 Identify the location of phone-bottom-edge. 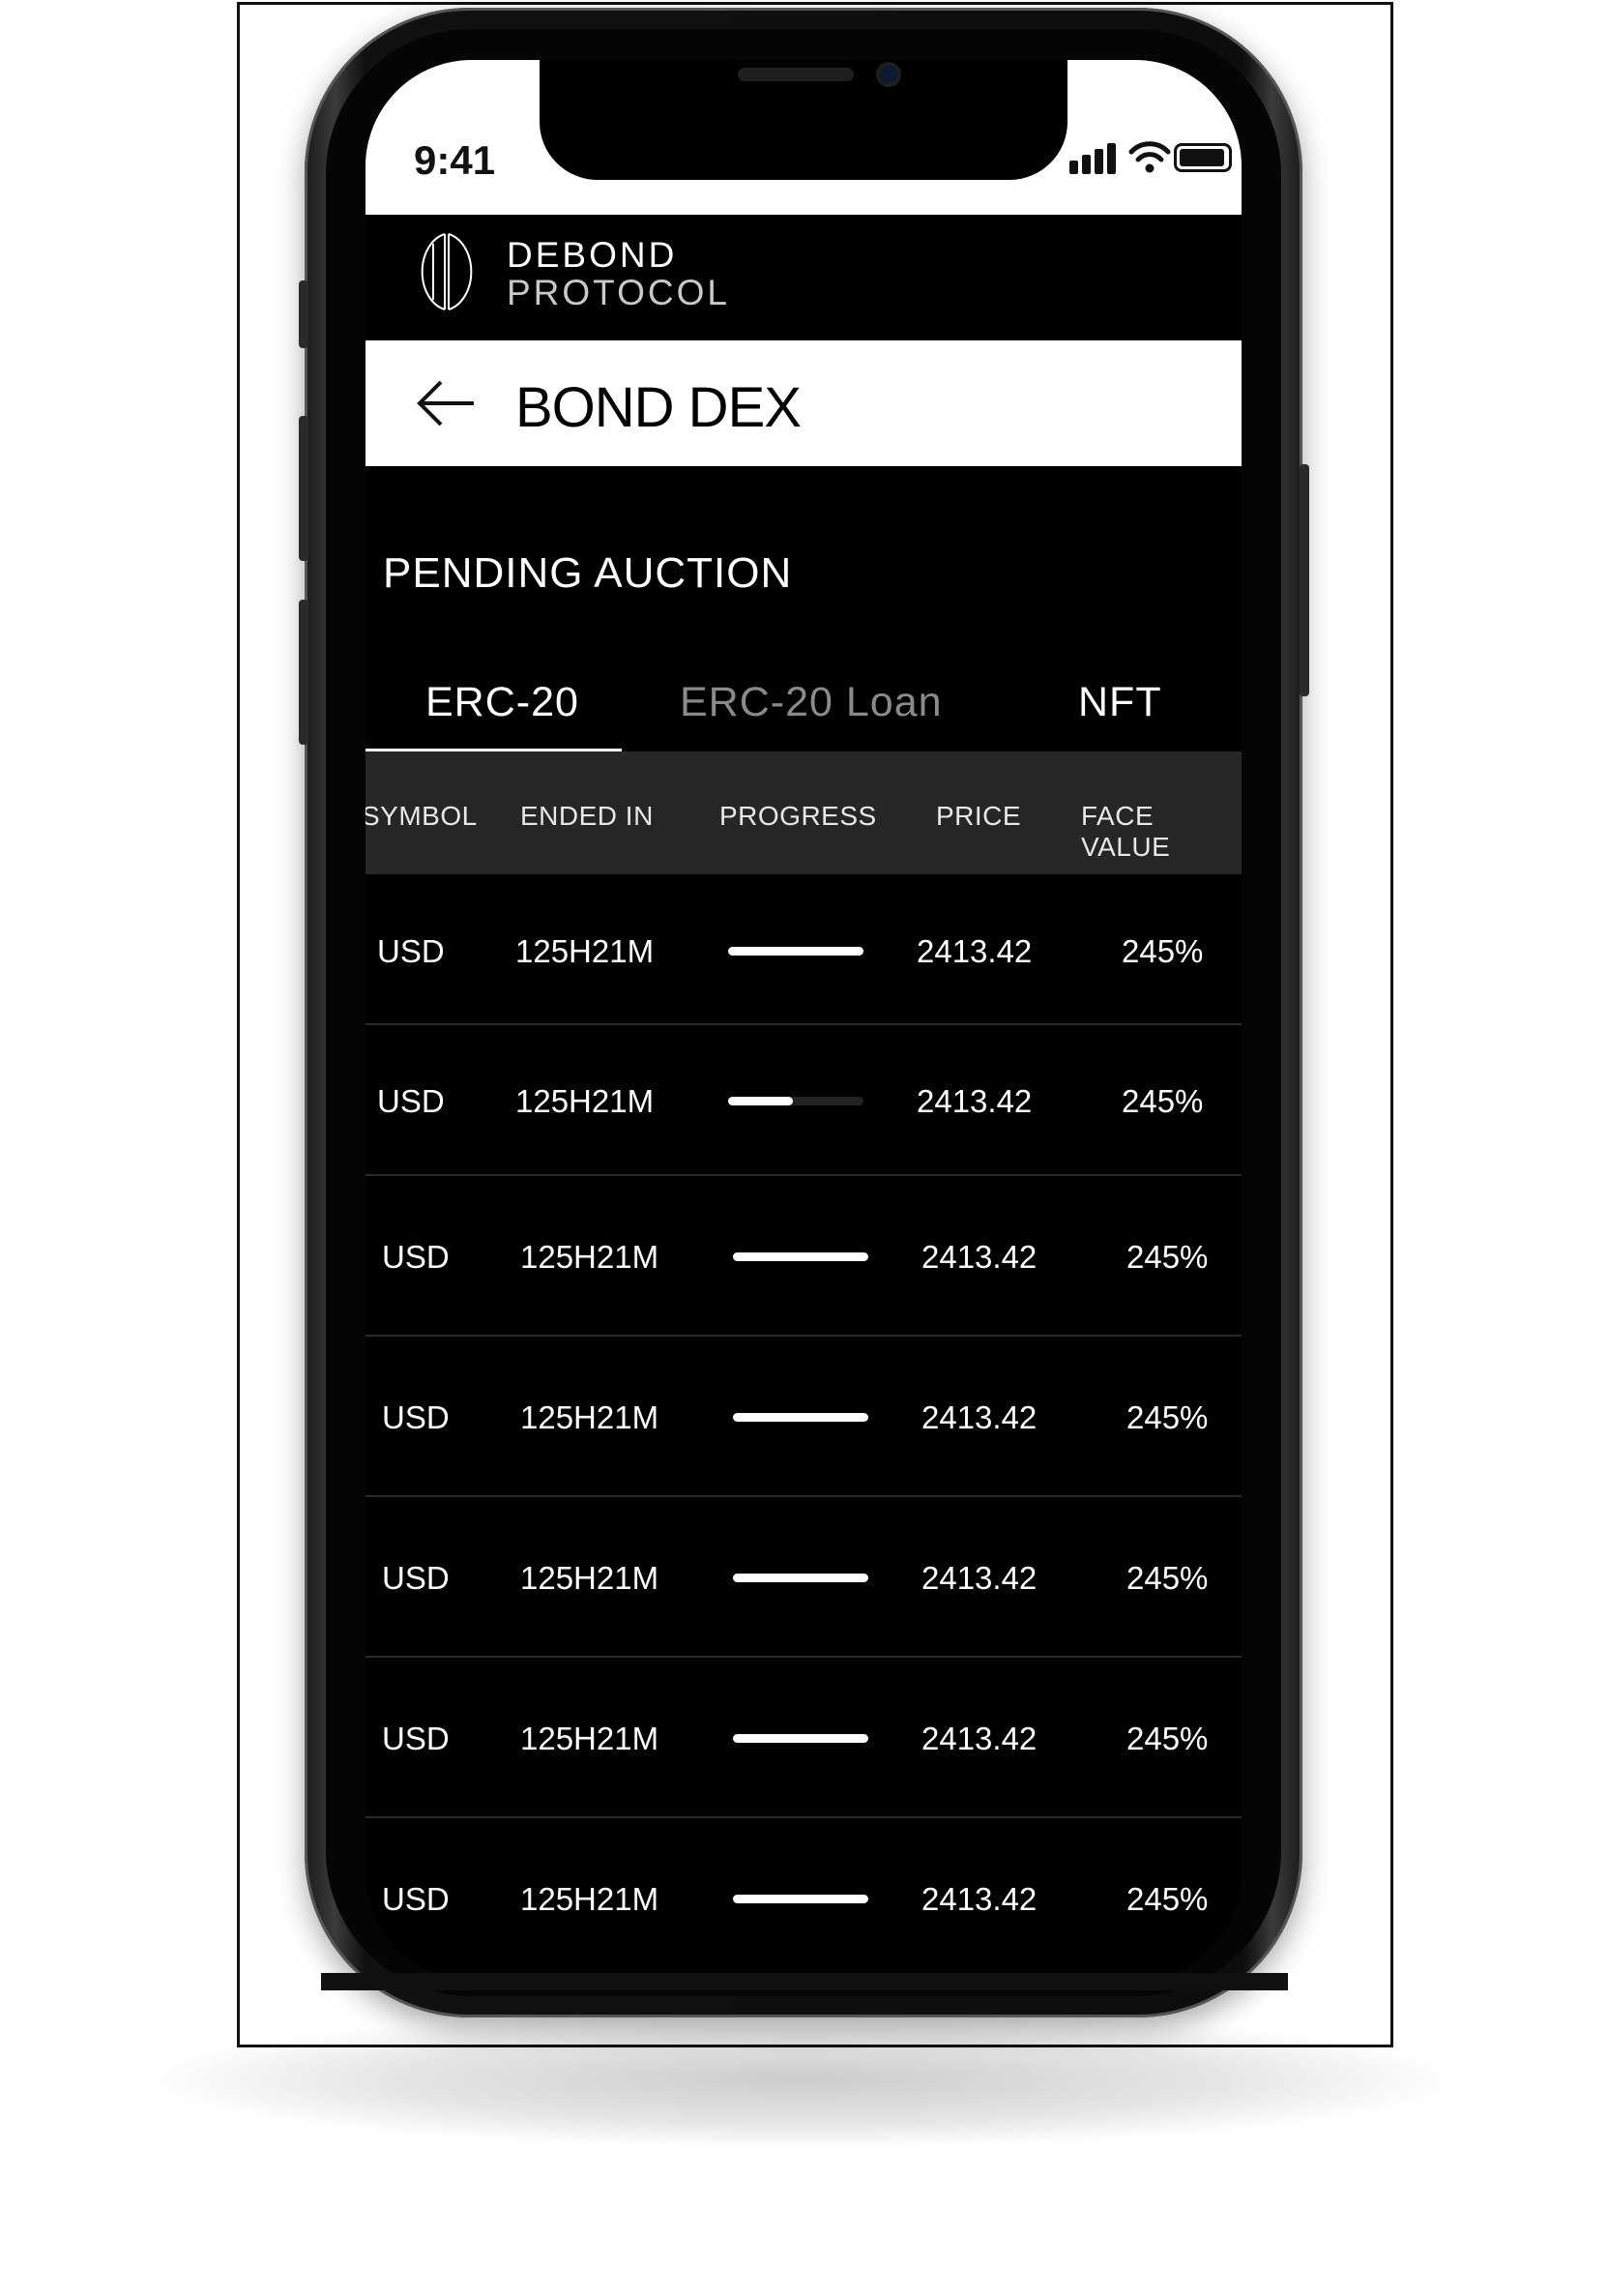
(804, 1981).